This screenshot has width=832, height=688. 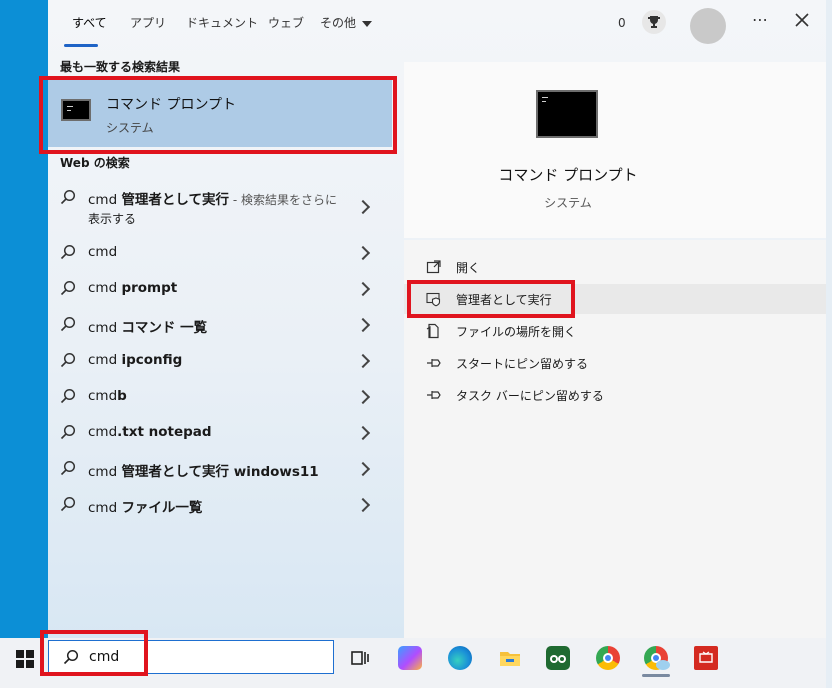 What do you see at coordinates (222, 22) in the screenshot?
I see `tab-documents: ドキュメント` at bounding box center [222, 22].